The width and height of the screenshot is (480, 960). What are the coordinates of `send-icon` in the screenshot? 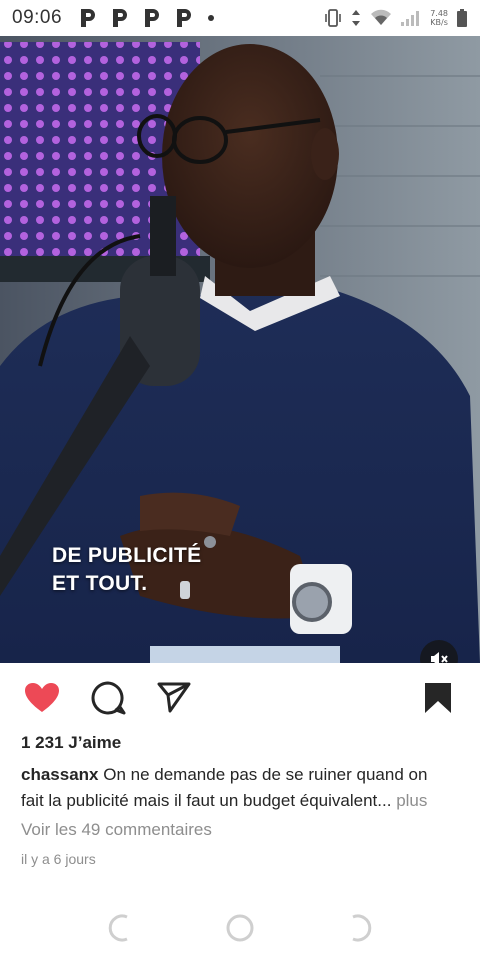 It's located at (174, 697).